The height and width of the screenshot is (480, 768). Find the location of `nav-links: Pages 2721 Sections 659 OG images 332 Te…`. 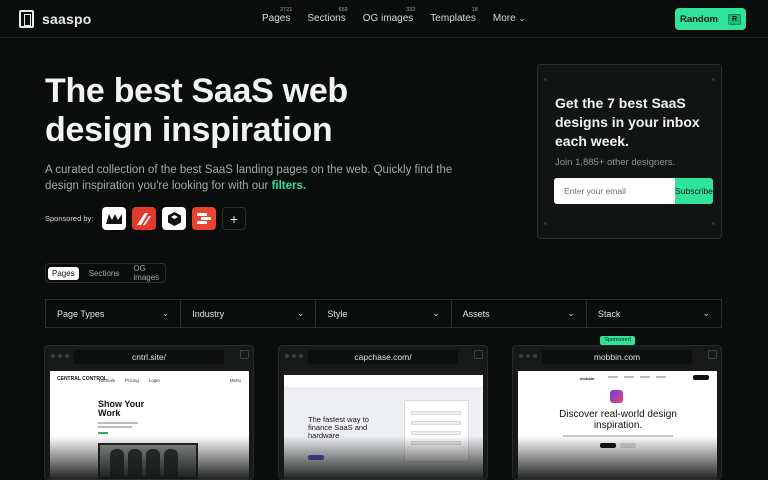

nav-links: Pages 2721 Sections 659 OG images 332 Te… is located at coordinates (394, 15).